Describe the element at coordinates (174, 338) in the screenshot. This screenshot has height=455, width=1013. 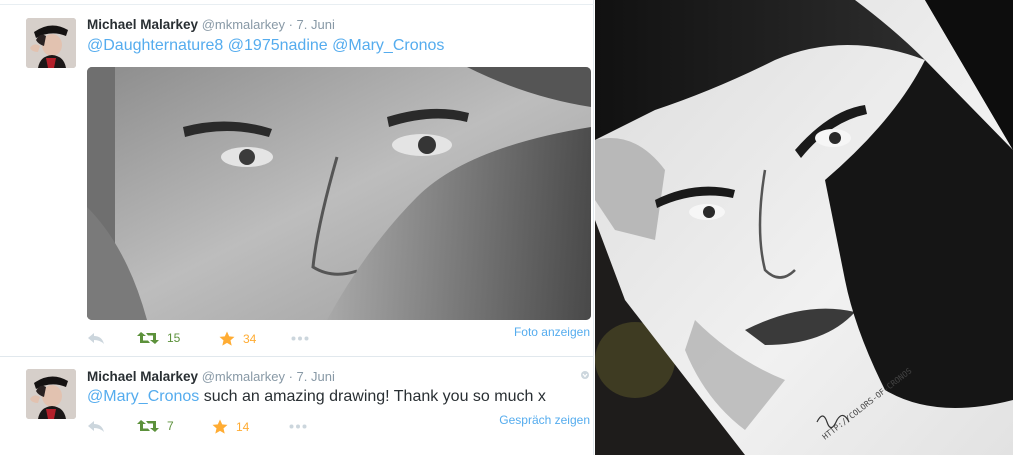
I see `retweet-count: 15` at that location.